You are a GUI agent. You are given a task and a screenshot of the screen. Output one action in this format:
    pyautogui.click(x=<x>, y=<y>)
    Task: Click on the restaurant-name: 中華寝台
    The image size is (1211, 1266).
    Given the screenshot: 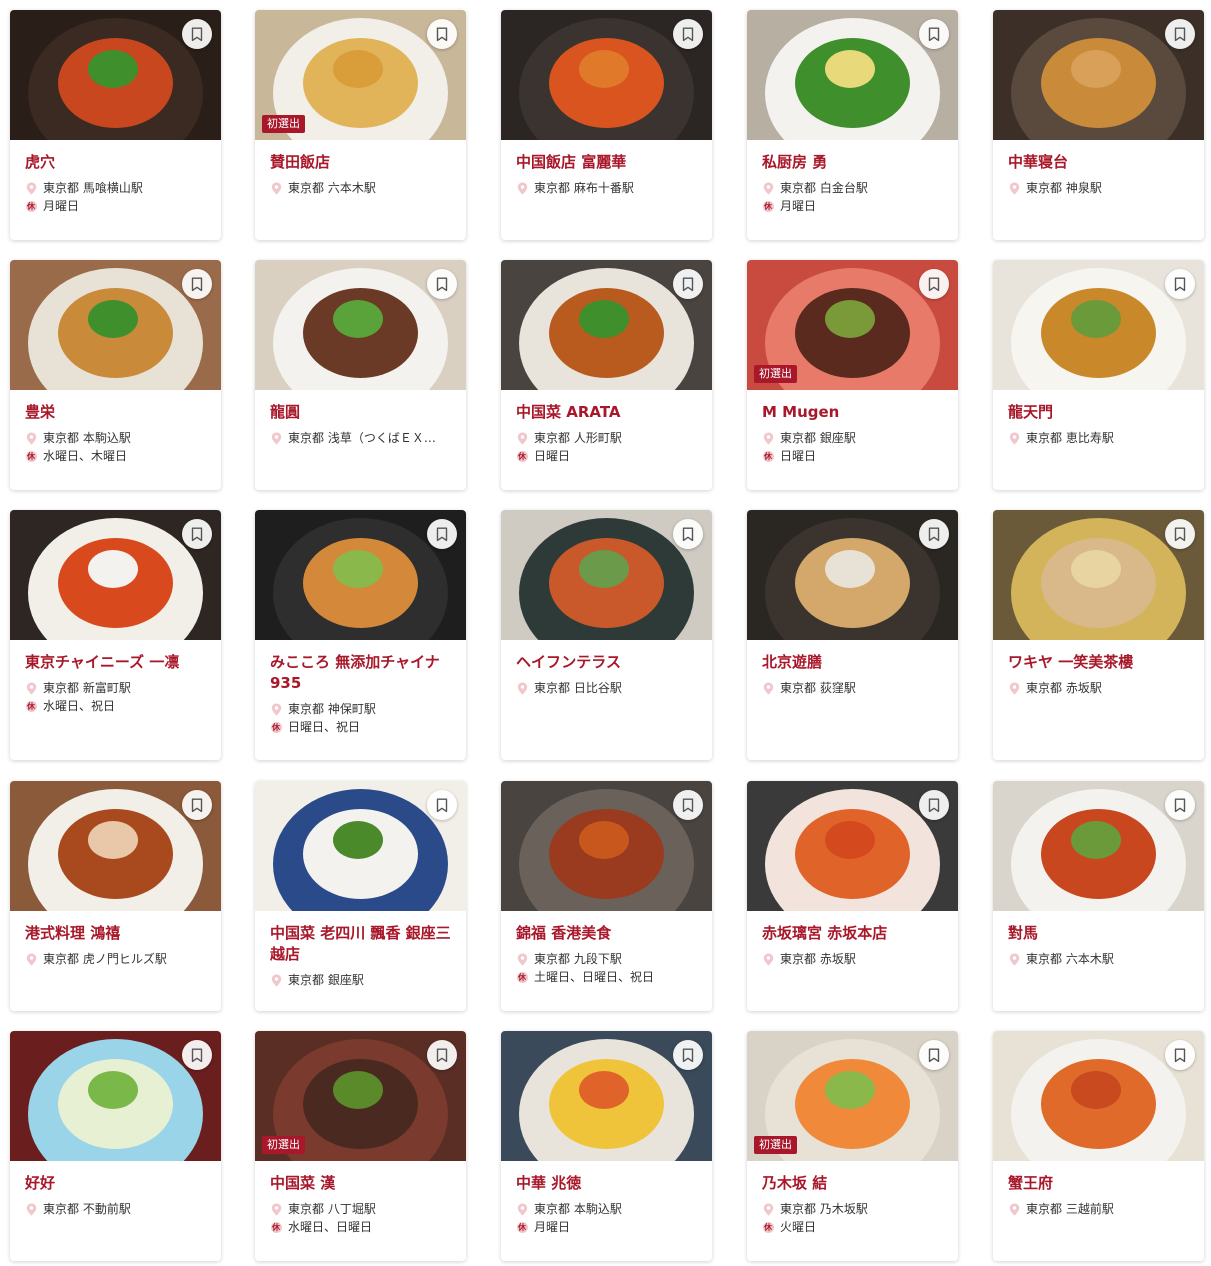 What is the action you would take?
    pyautogui.click(x=1101, y=162)
    